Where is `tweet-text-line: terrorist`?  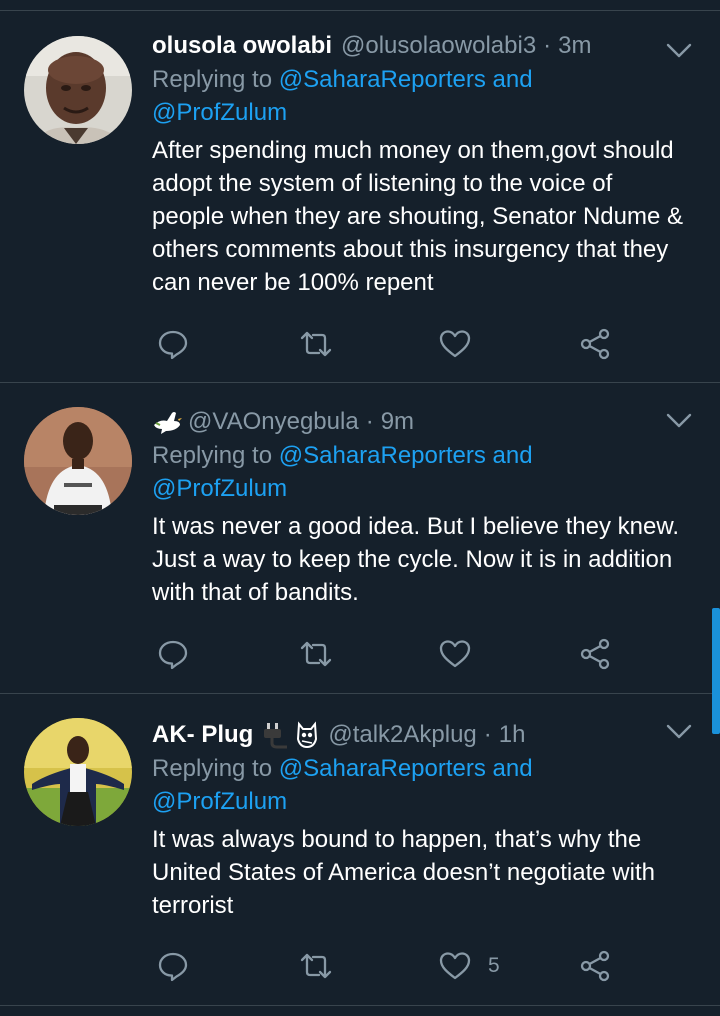 tweet-text-line: terrorist is located at coordinates (193, 905).